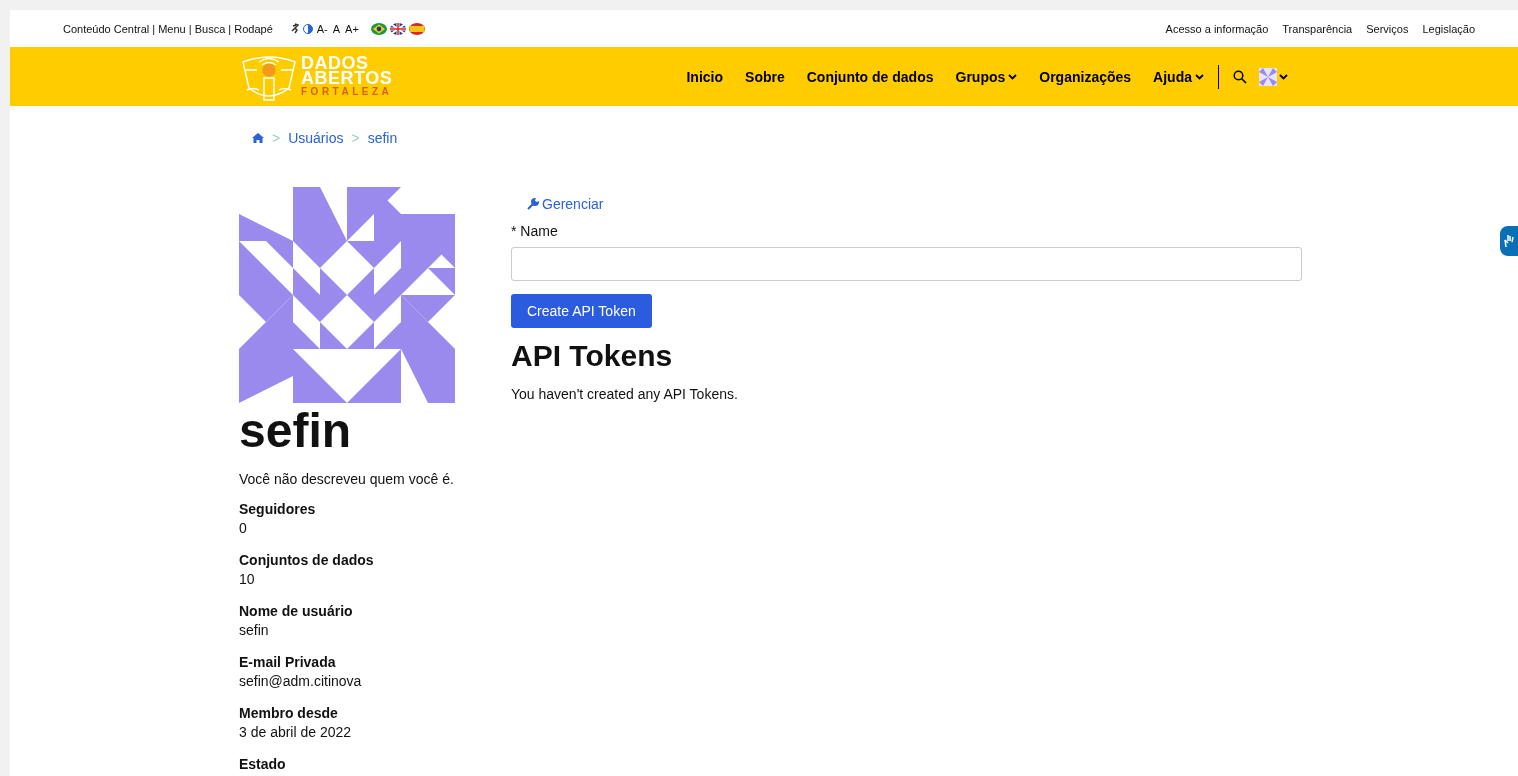 The image size is (1518, 776). Describe the element at coordinates (296, 611) in the screenshot. I see `field-label: Nome de usuário` at that location.